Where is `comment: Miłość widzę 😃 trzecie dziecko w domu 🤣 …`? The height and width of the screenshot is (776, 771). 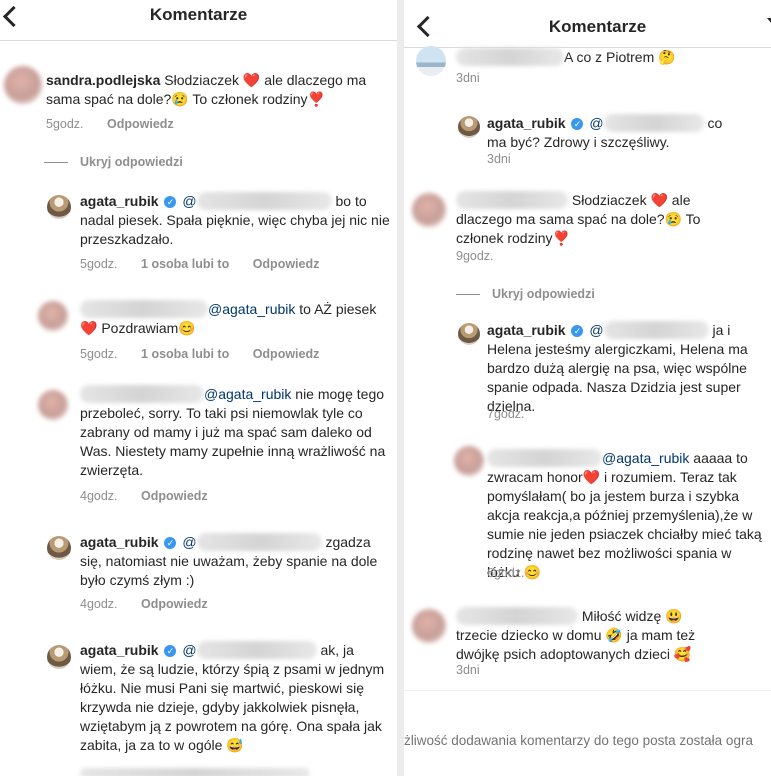
comment: Miłość widzę 😃 trzecie dziecko w domu 🤣 … is located at coordinates (588, 635).